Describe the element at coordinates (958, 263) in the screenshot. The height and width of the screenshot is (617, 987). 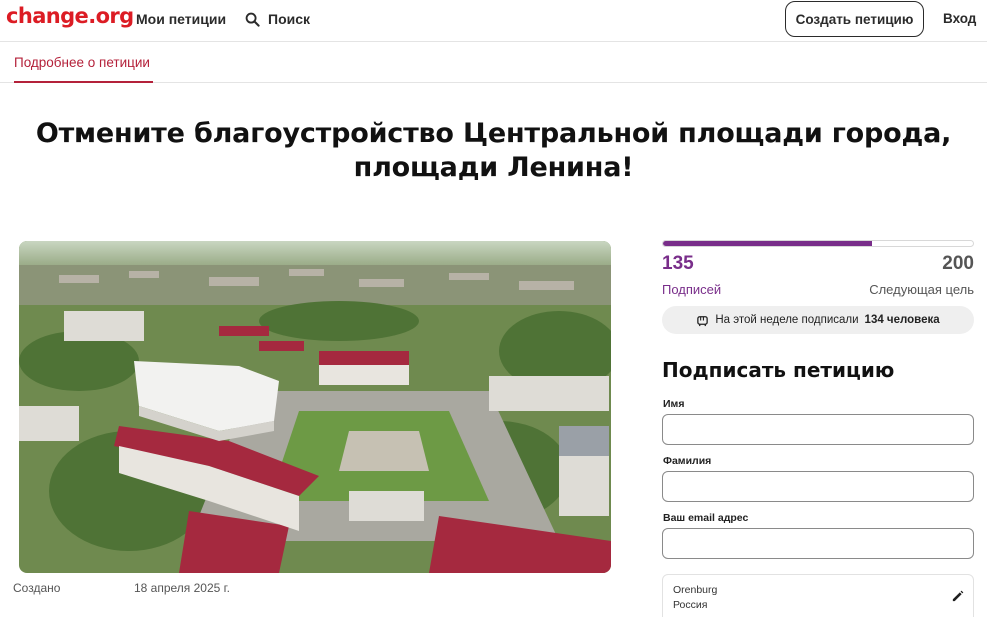
I see `goal-count: 200` at that location.